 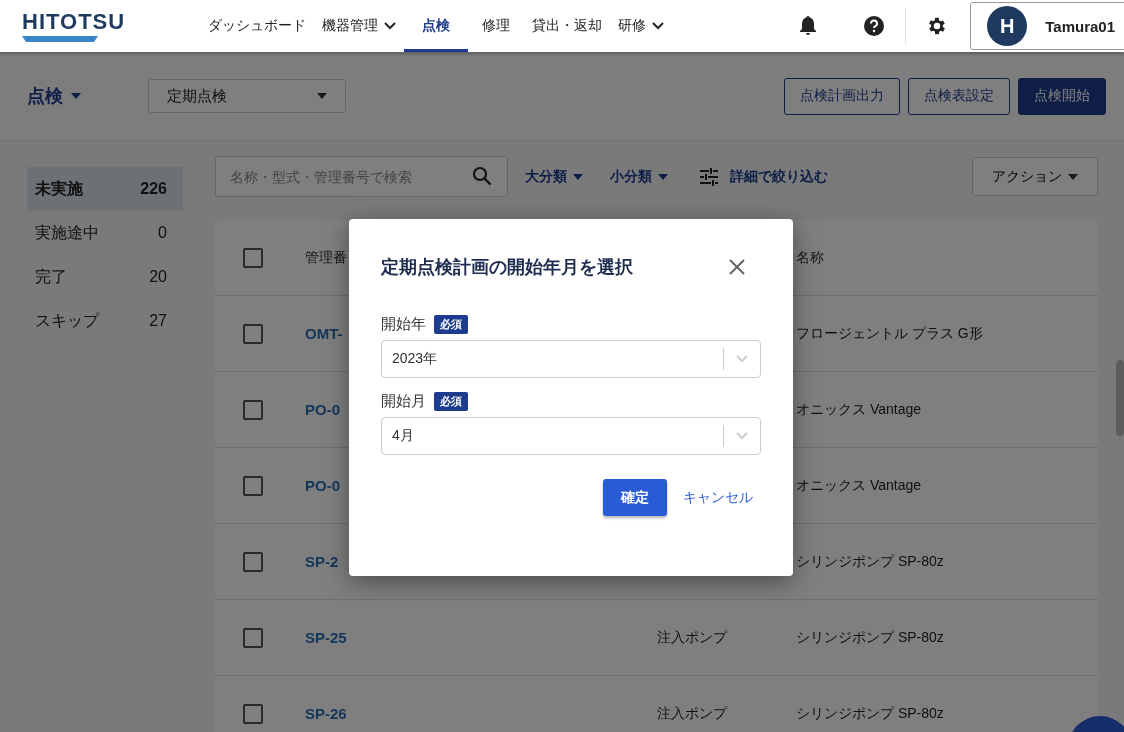 What do you see at coordinates (571, 436) in the screenshot?
I see `select-field: 4月` at bounding box center [571, 436].